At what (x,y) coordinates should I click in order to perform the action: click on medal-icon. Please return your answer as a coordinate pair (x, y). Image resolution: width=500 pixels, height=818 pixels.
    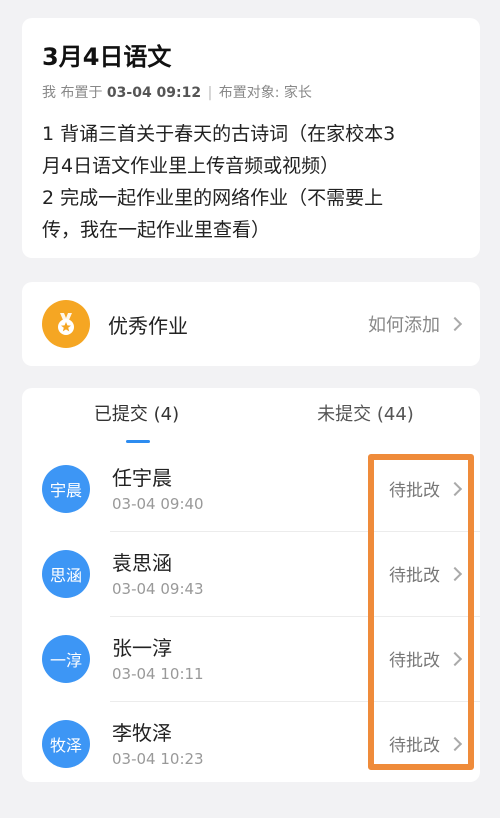
    Looking at the image, I should click on (66, 324).